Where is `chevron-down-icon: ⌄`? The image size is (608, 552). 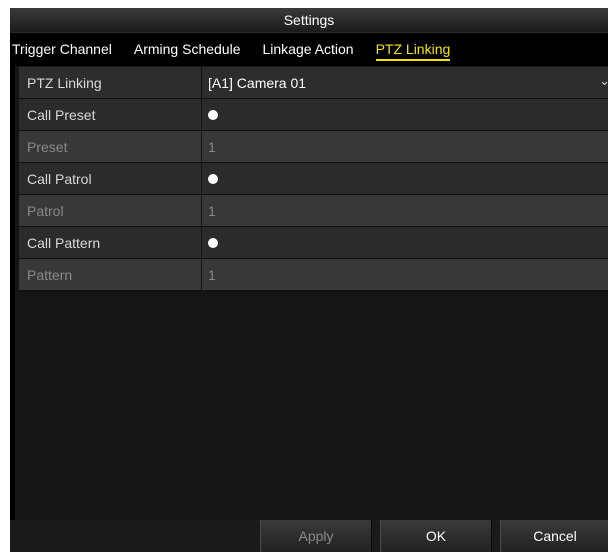 chevron-down-icon: ⌄ is located at coordinates (603, 81).